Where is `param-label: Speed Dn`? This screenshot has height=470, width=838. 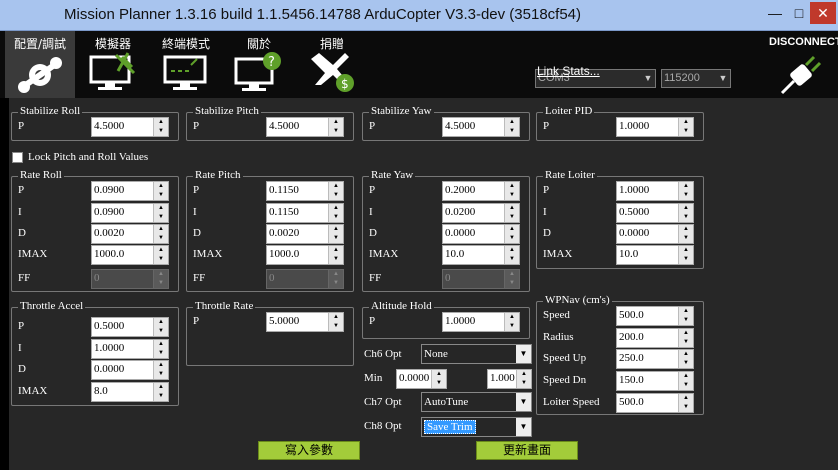
param-label: Speed Dn is located at coordinates (565, 380).